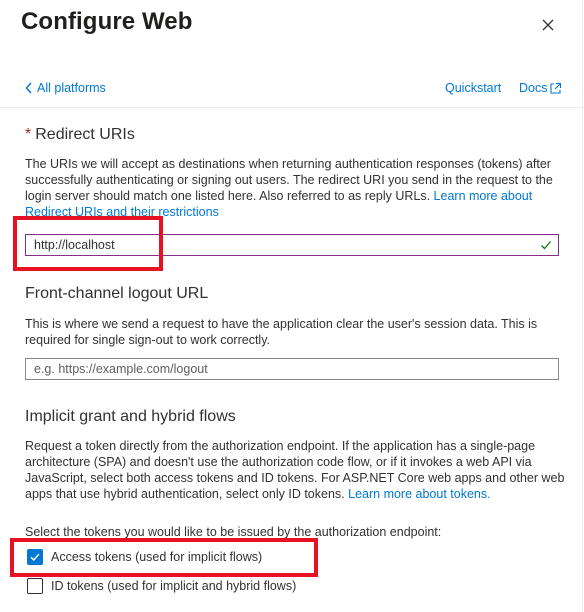 The width and height of the screenshot is (584, 612). What do you see at coordinates (292, 369) in the screenshot?
I see `logout-url-input: e.g. https://example.com/logout` at bounding box center [292, 369].